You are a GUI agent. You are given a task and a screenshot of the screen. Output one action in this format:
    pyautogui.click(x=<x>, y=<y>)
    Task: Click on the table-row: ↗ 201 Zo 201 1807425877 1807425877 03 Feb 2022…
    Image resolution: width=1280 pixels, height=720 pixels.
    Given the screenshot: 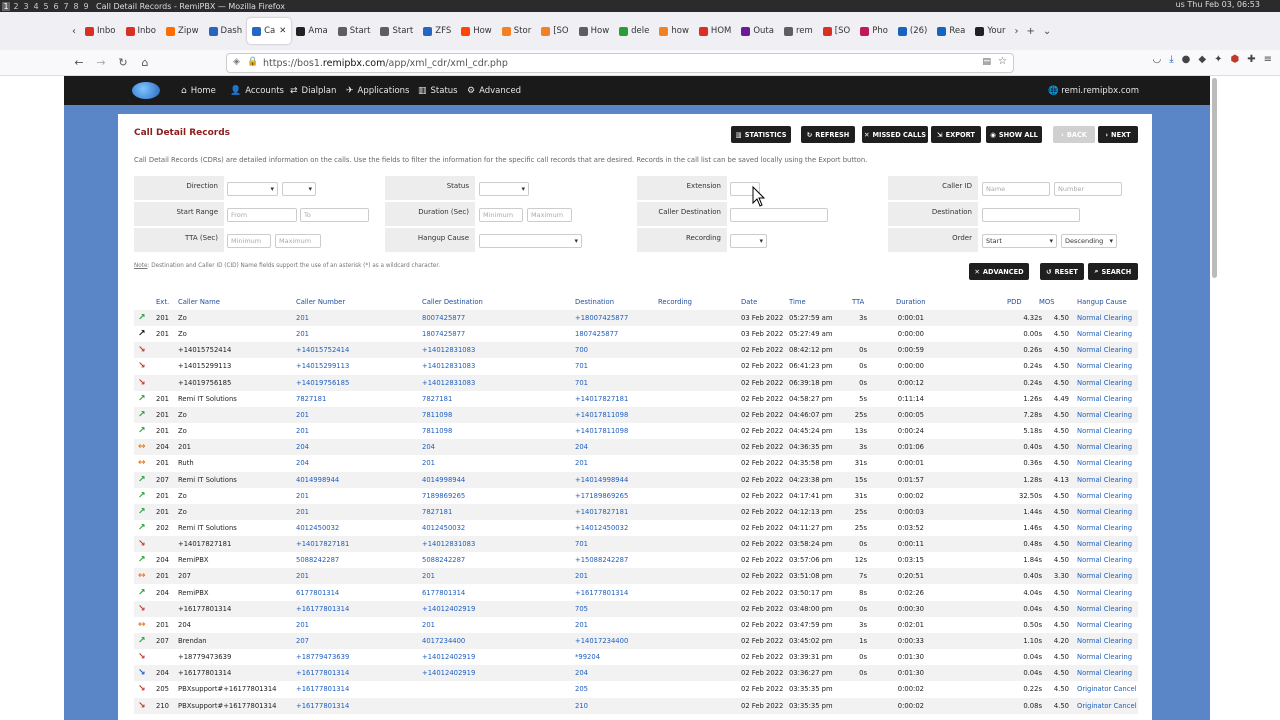 What is the action you would take?
    pyautogui.click(x=636, y=334)
    